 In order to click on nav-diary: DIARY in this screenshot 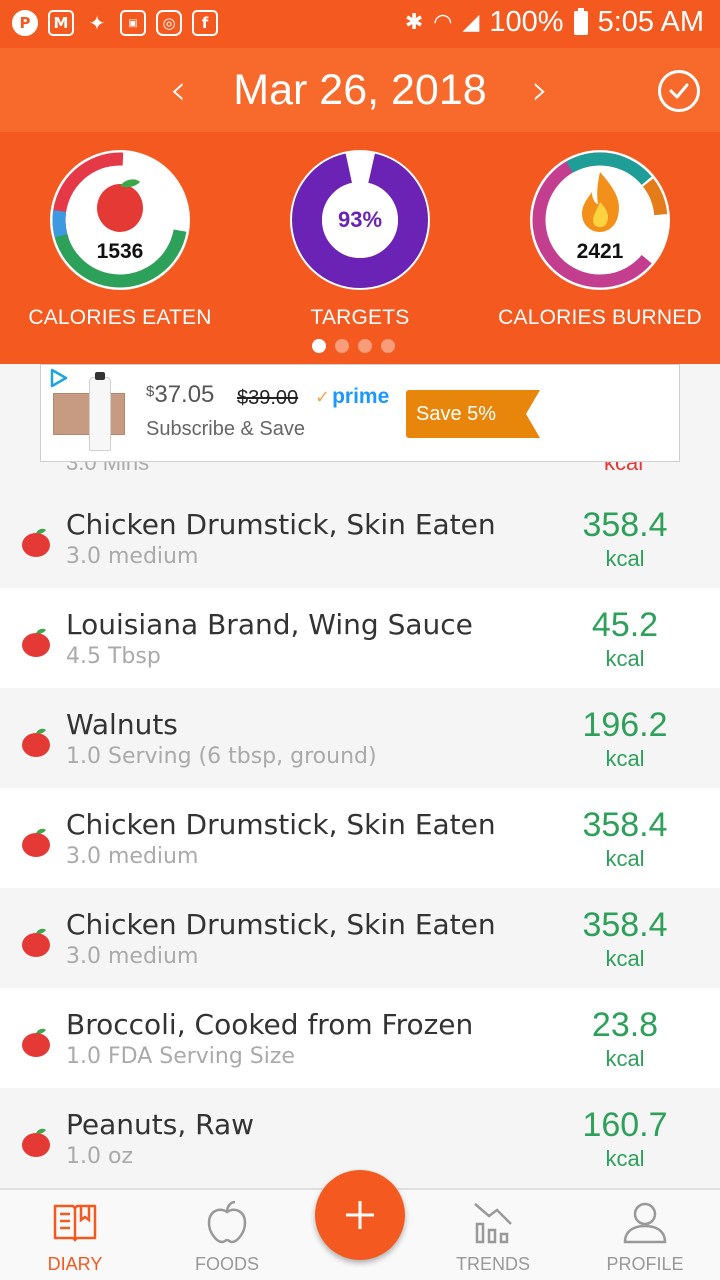, I will do `click(75, 1235)`.